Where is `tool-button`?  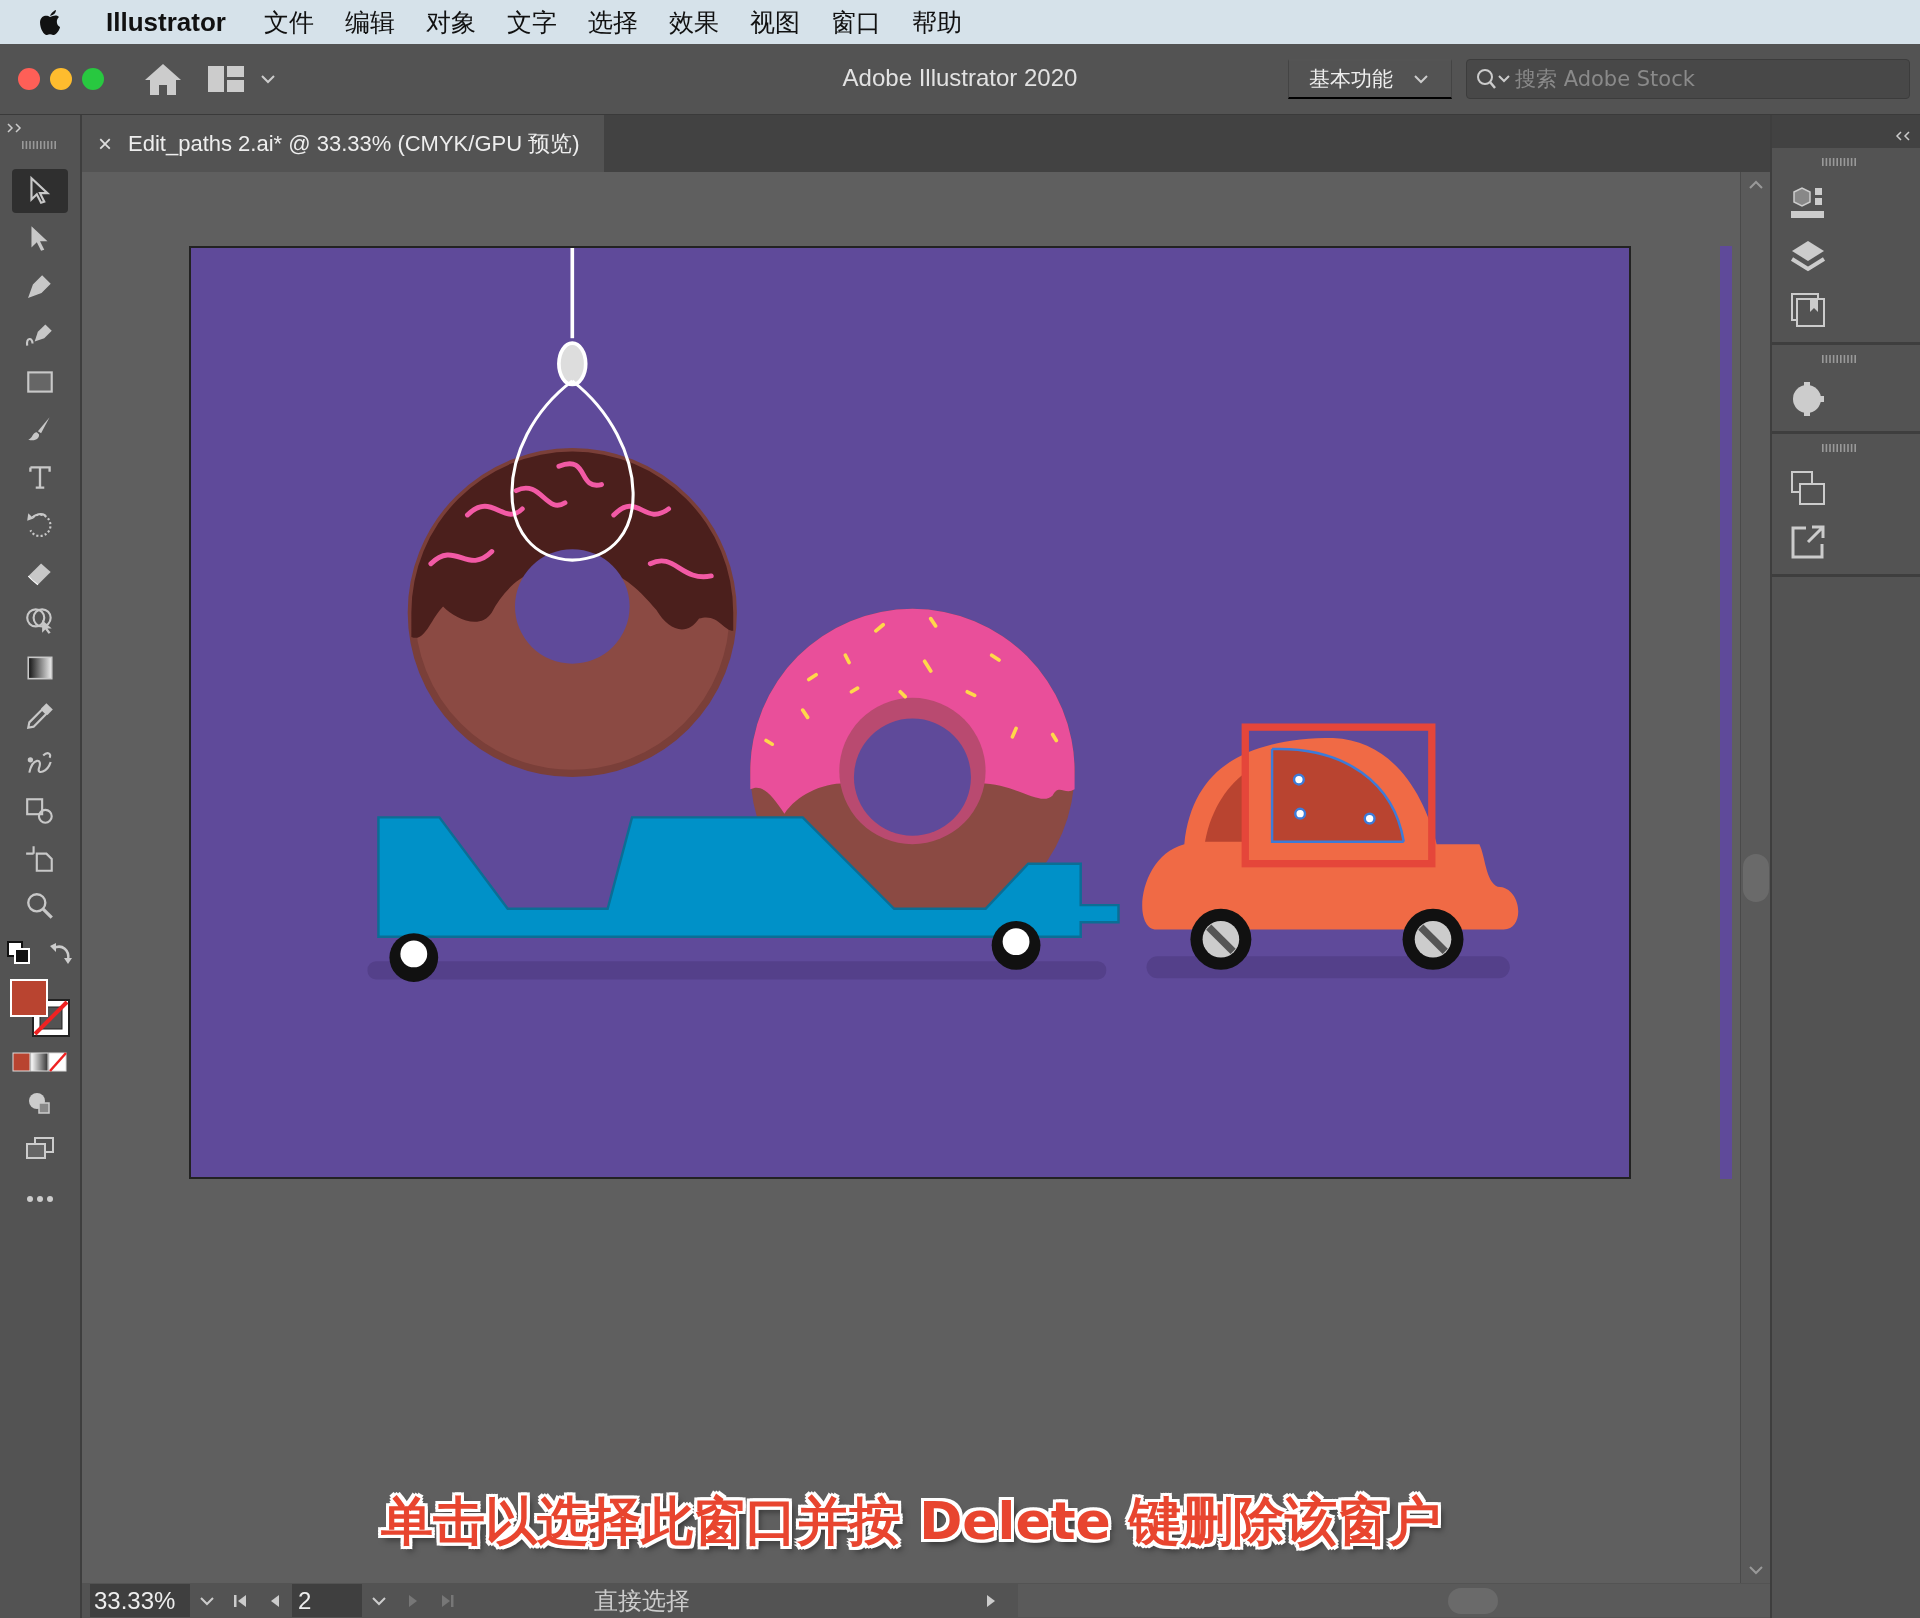
tool-button is located at coordinates (40, 191).